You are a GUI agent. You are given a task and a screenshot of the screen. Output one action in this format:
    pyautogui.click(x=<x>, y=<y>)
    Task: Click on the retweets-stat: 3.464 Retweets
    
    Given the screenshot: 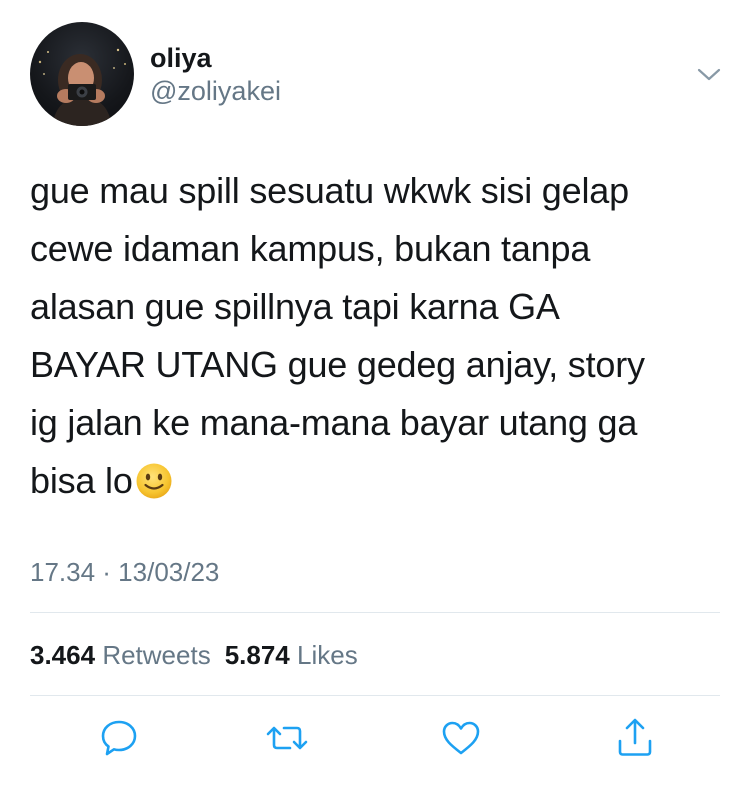 What is the action you would take?
    pyautogui.click(x=120, y=655)
    